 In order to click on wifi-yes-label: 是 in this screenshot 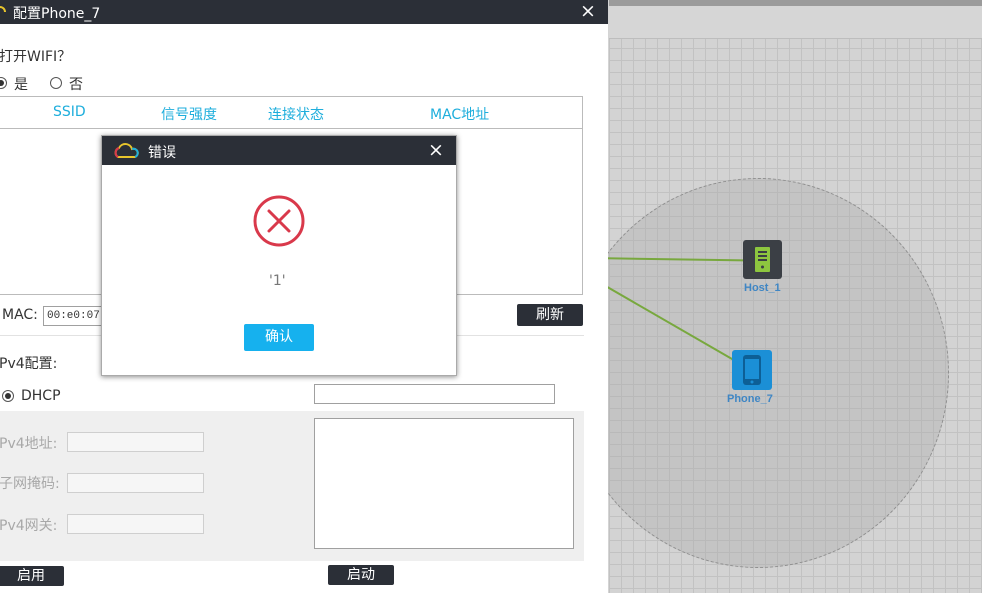, I will do `click(21, 84)`.